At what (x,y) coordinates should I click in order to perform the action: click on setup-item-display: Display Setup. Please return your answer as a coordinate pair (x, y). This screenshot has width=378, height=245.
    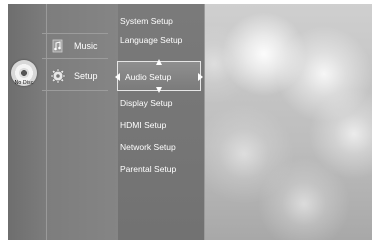
    Looking at the image, I should click on (146, 103).